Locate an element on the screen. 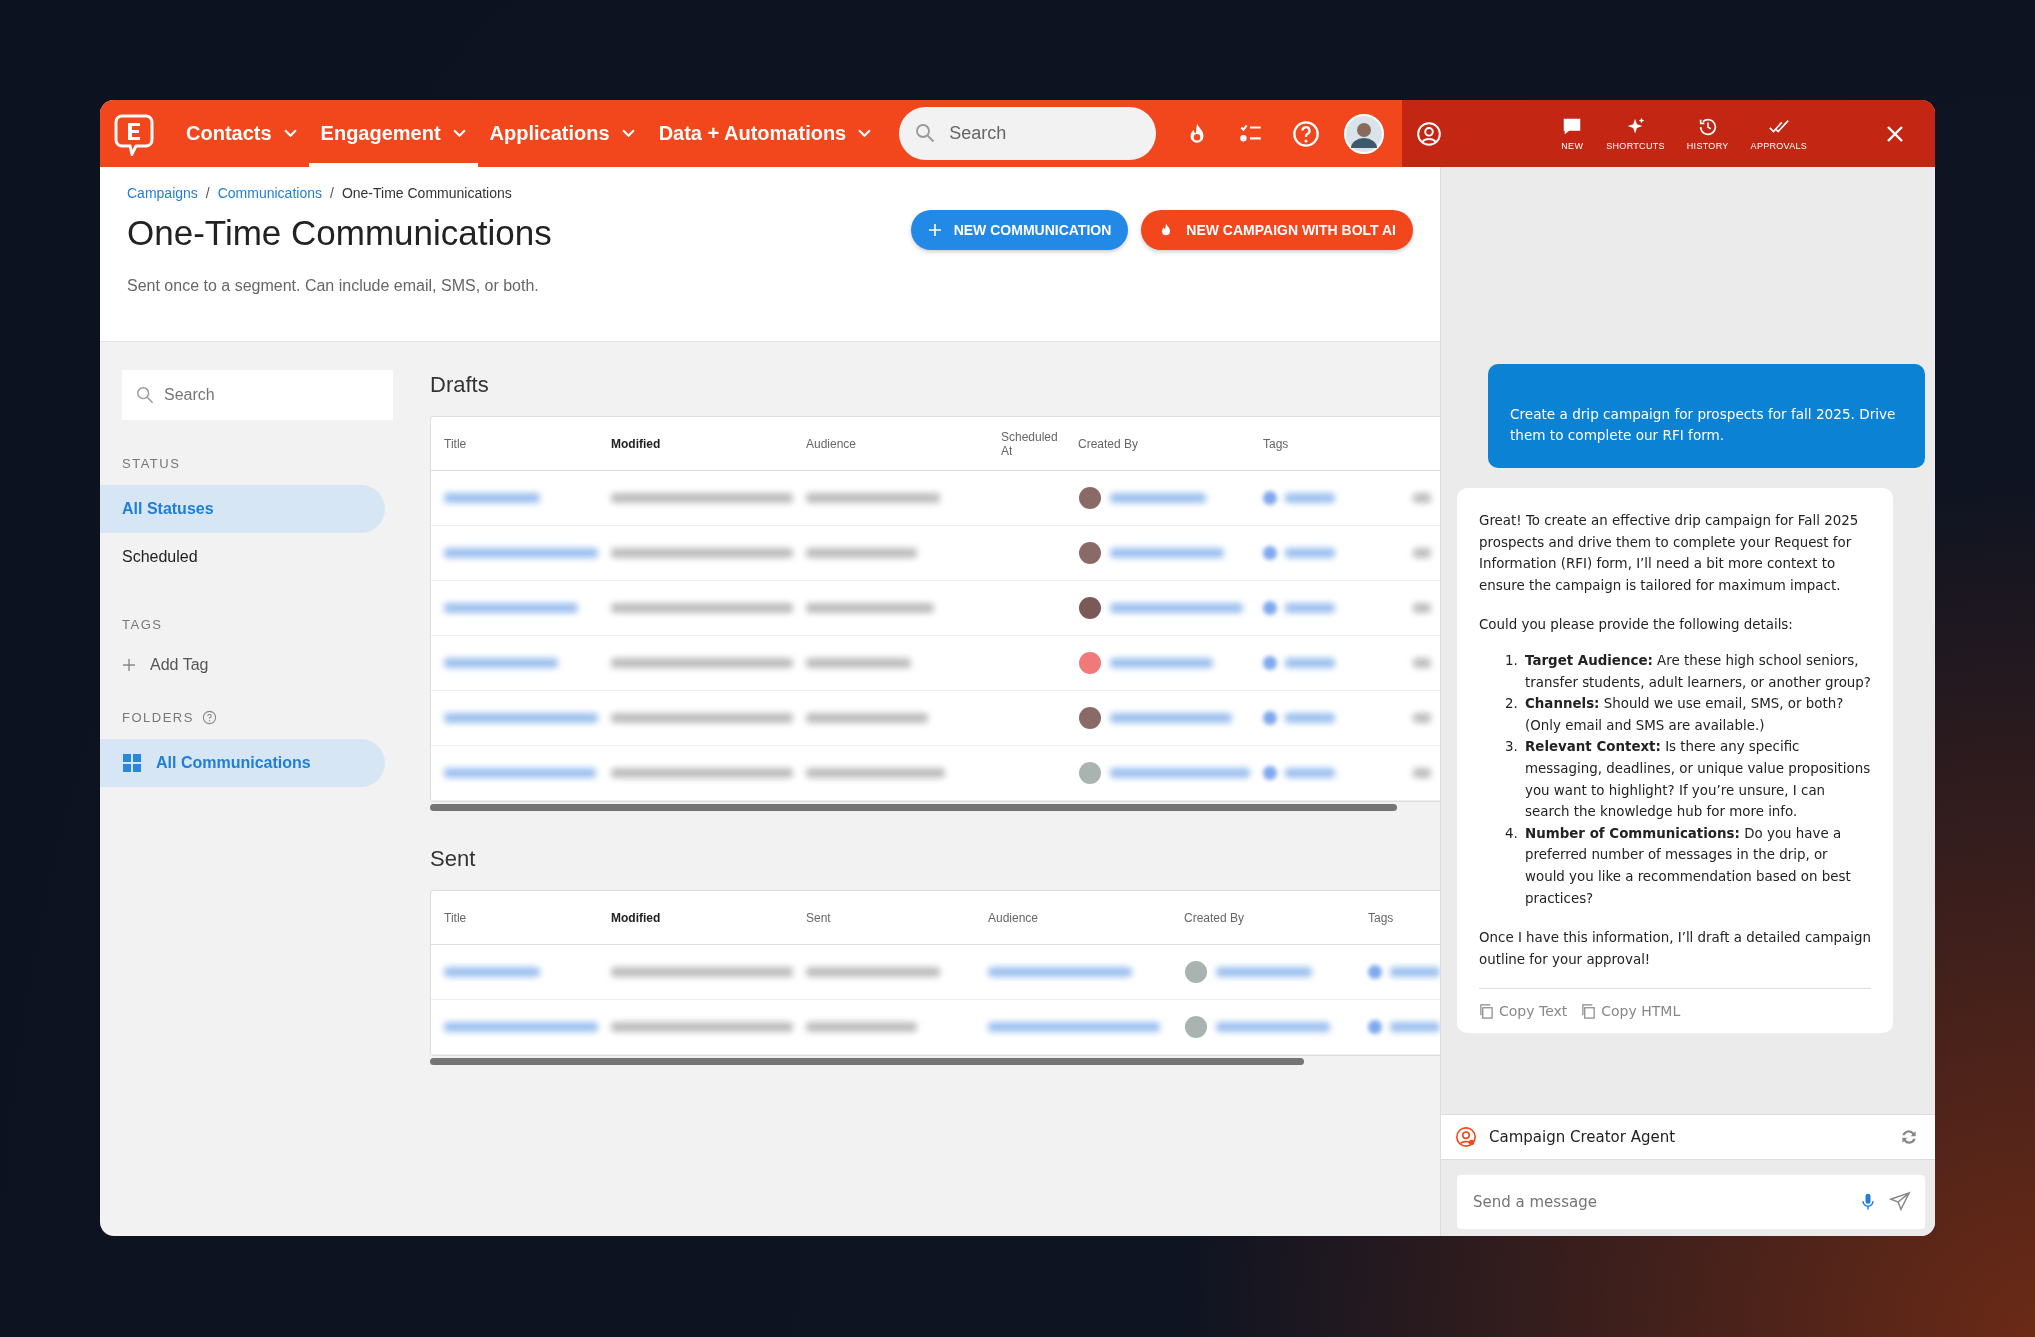  page-title: One-Time Communications is located at coordinates (339, 233).